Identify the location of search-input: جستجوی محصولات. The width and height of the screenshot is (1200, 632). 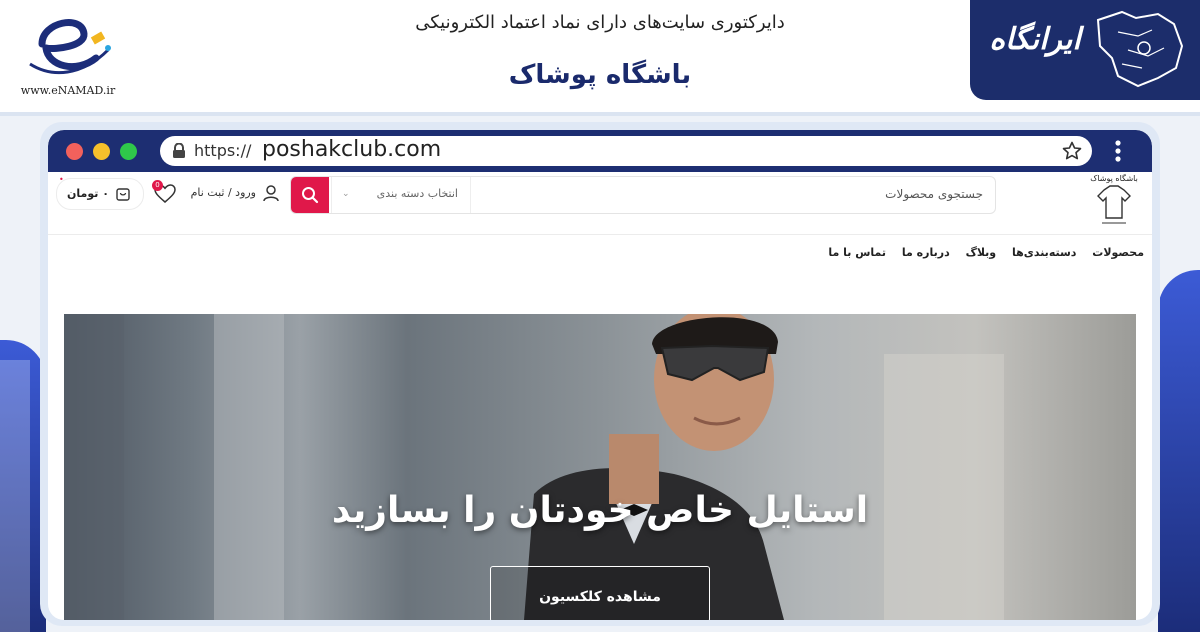
(934, 194).